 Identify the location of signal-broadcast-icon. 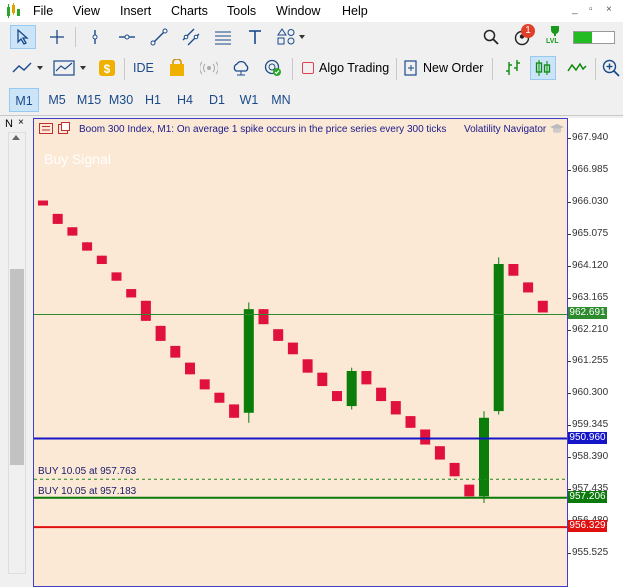
(209, 68).